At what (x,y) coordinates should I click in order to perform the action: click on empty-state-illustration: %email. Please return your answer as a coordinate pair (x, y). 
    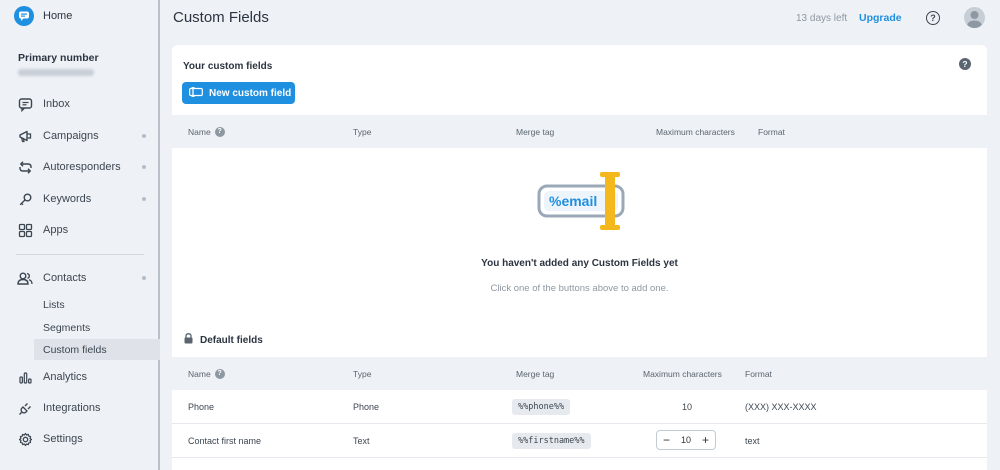
    Looking at the image, I should click on (582, 202).